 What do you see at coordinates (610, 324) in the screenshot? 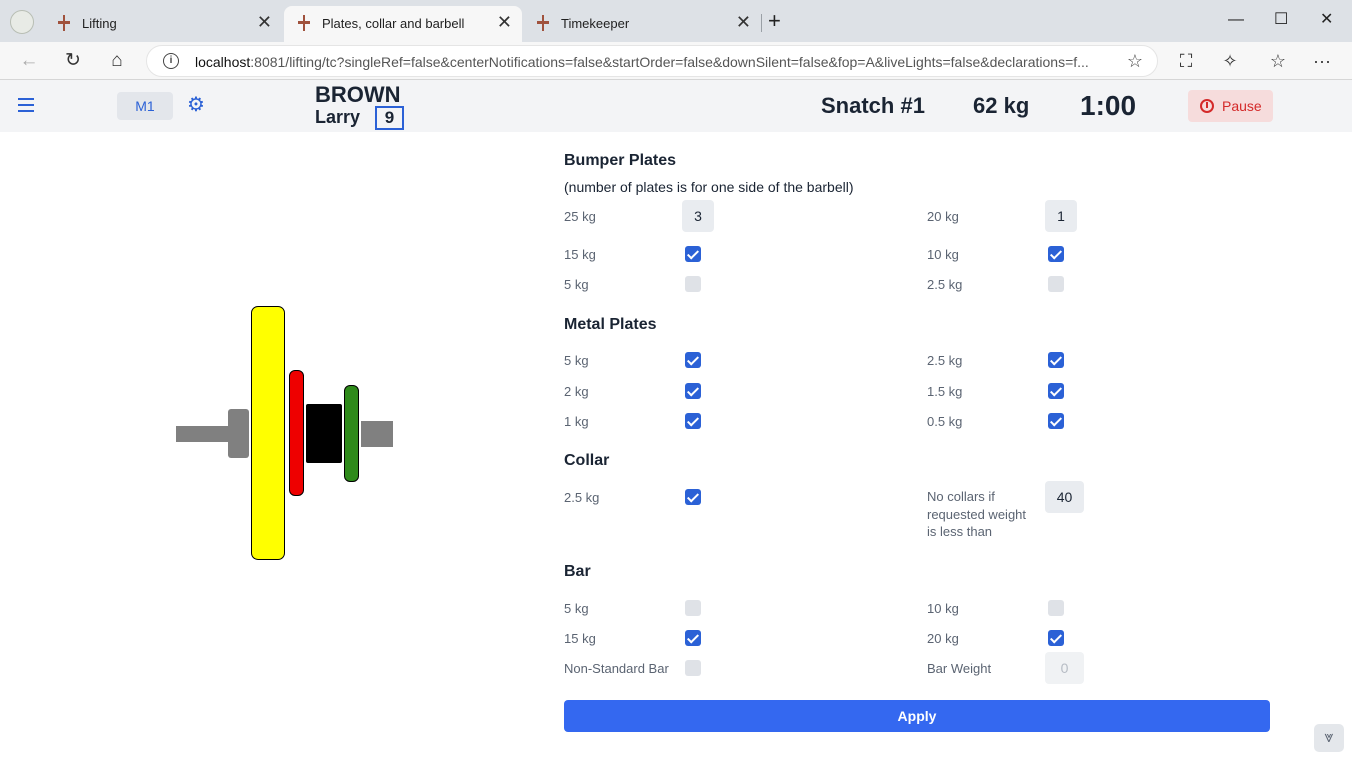
I see `metal-plates-title: Metal Plates` at bounding box center [610, 324].